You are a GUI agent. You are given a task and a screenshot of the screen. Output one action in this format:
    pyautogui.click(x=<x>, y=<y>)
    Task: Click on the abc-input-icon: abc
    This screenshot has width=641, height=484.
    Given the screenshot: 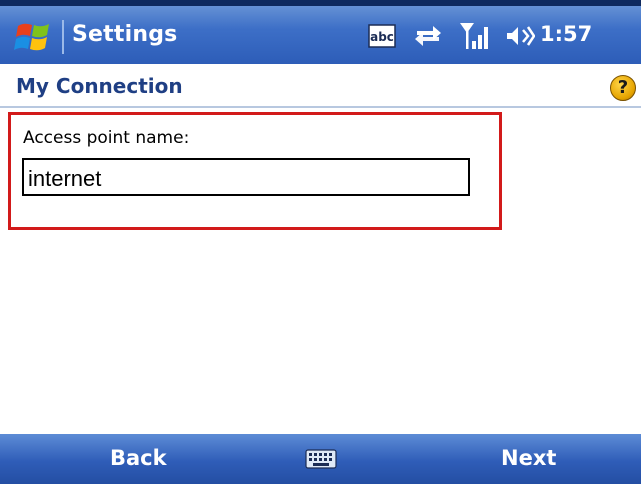 What is the action you would take?
    pyautogui.click(x=382, y=36)
    